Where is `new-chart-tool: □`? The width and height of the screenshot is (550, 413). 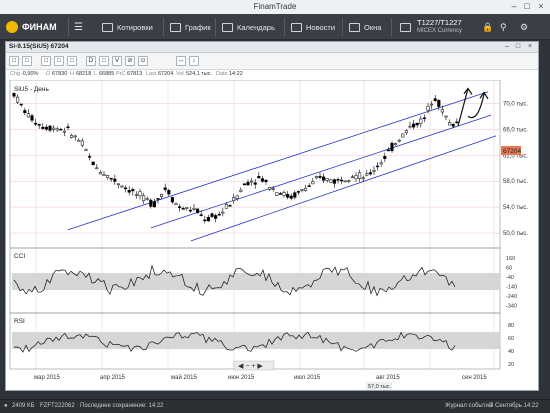 new-chart-tool: □ is located at coordinates (14, 61).